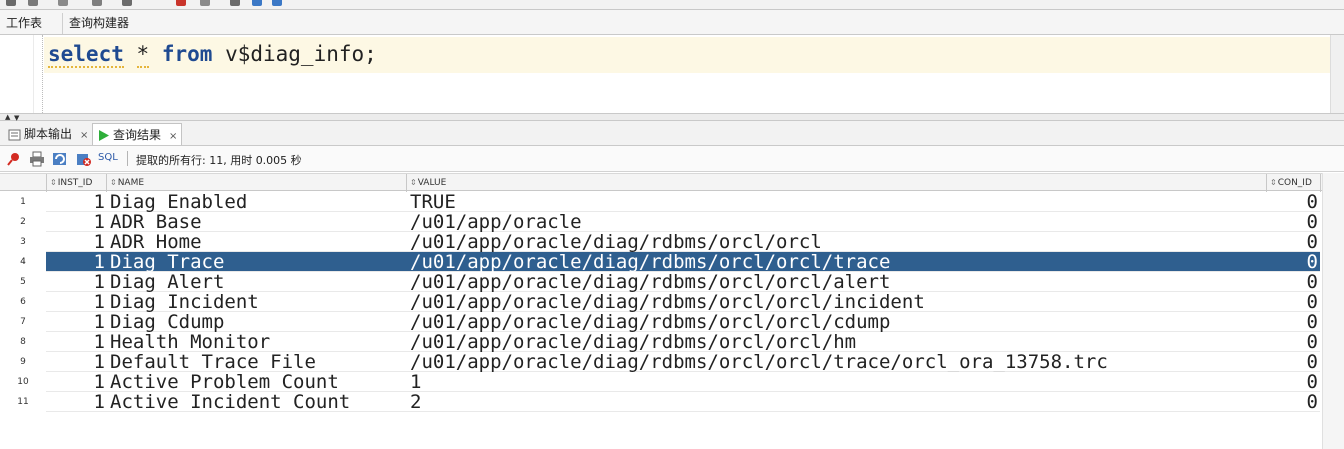 The image size is (1344, 449). Describe the element at coordinates (257, 262) in the screenshot. I see `name-cell: Diag Trace` at that location.